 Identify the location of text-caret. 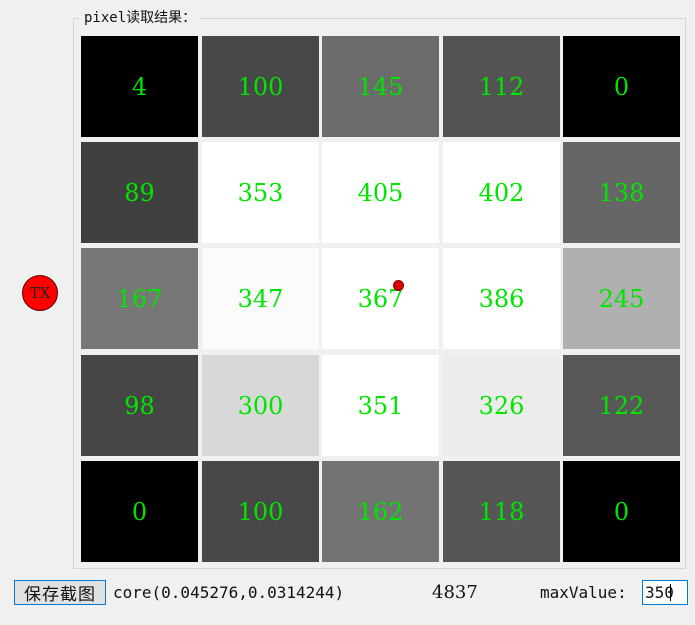
(670, 592).